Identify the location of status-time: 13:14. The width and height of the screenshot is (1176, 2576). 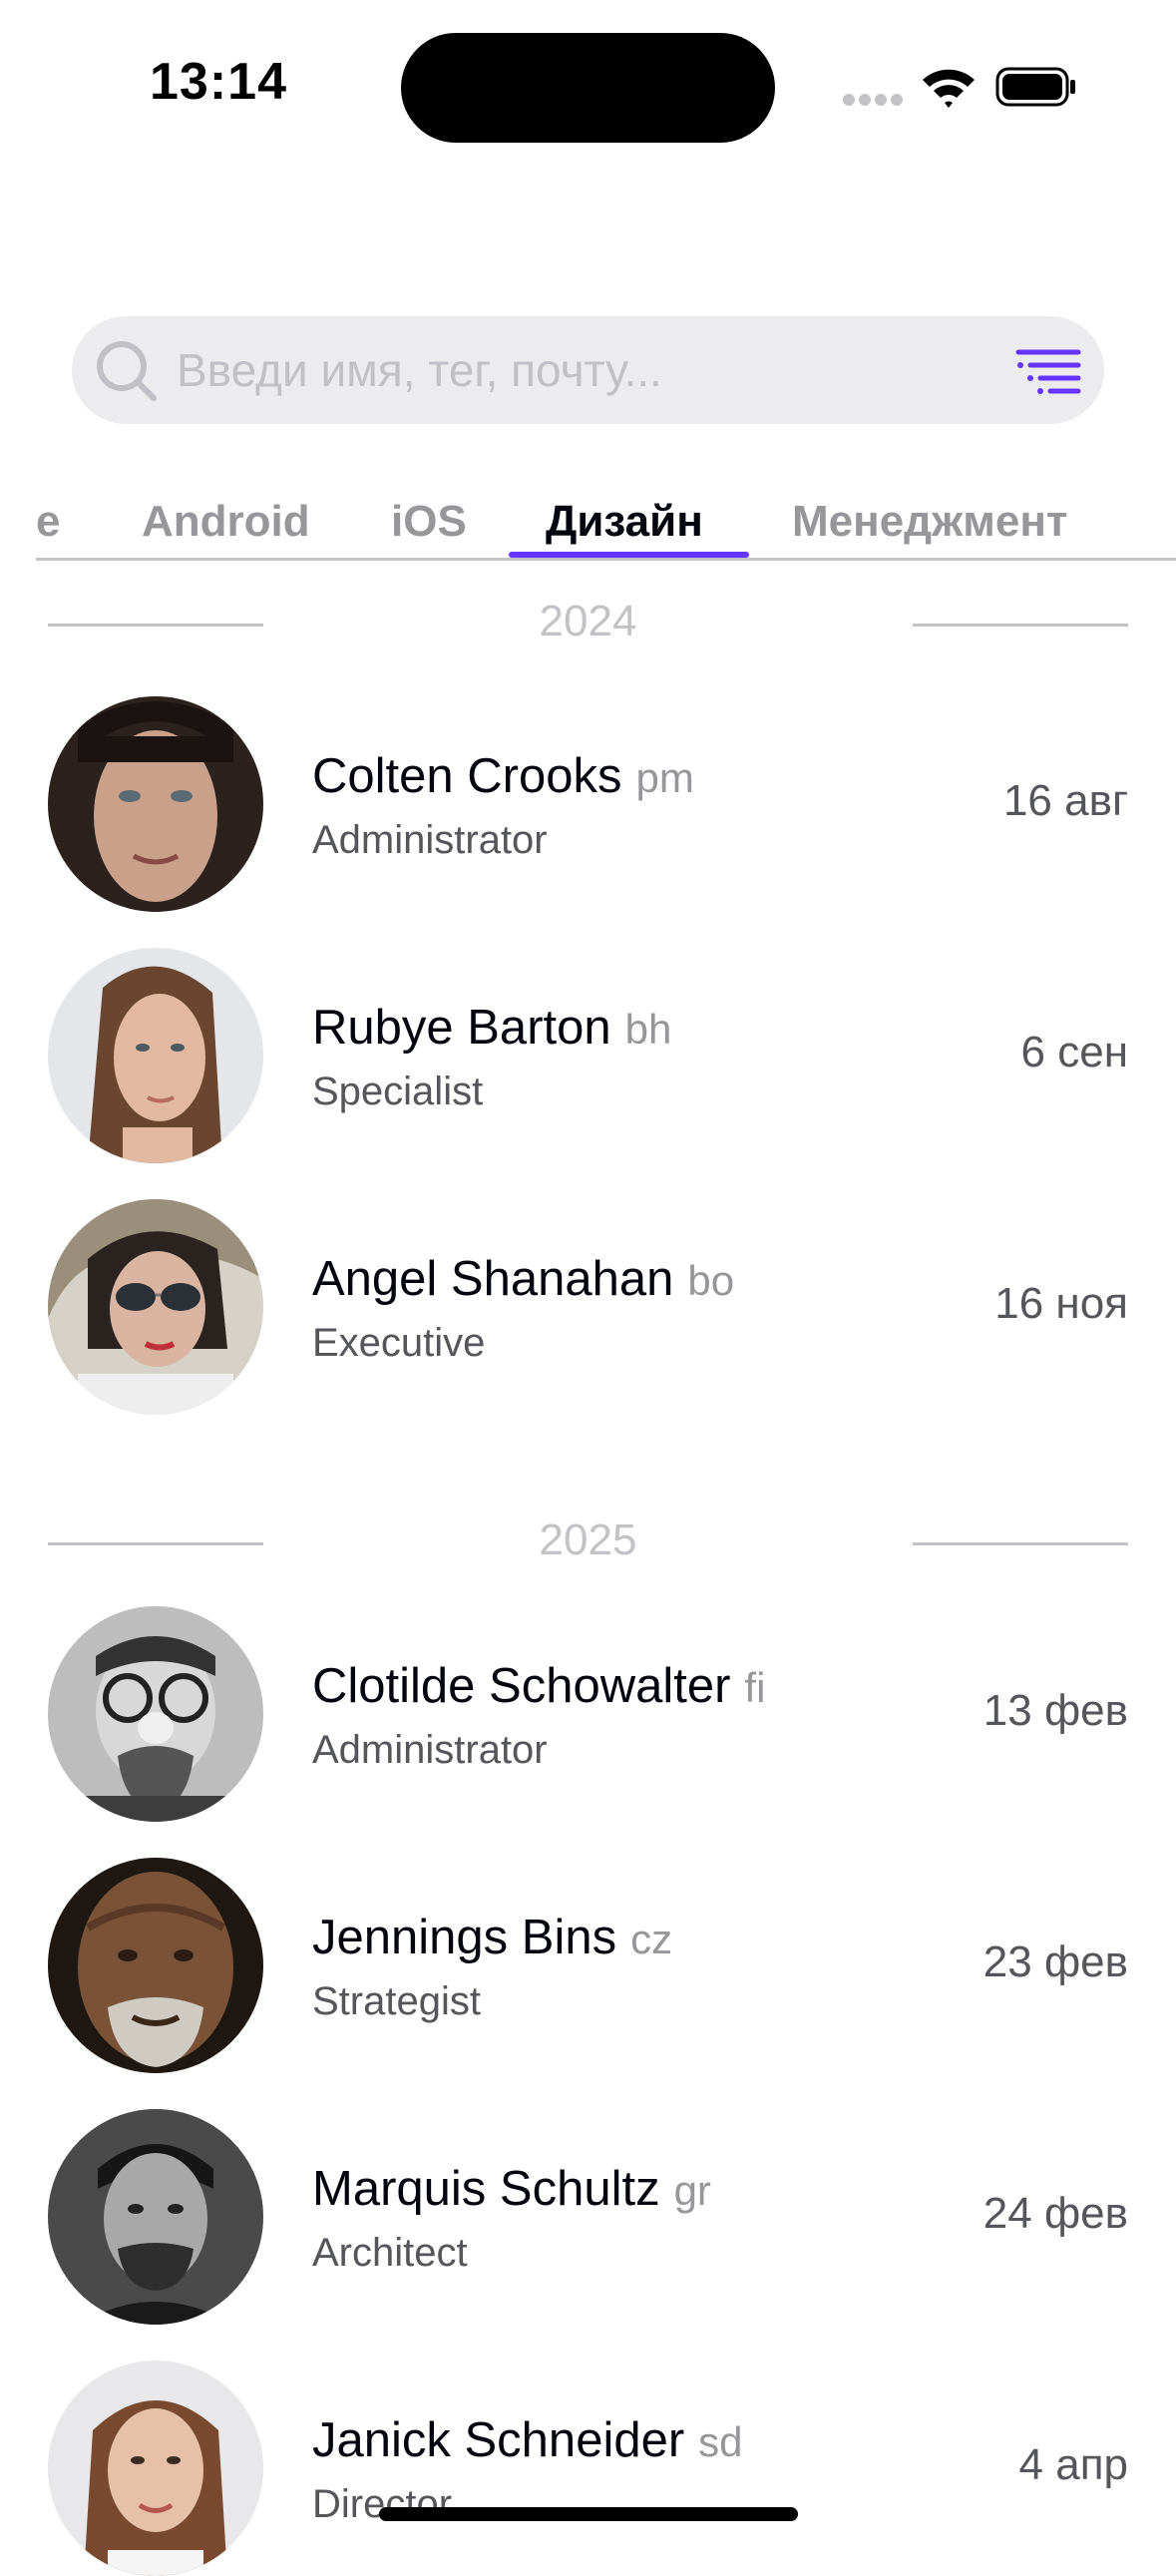
(219, 82).